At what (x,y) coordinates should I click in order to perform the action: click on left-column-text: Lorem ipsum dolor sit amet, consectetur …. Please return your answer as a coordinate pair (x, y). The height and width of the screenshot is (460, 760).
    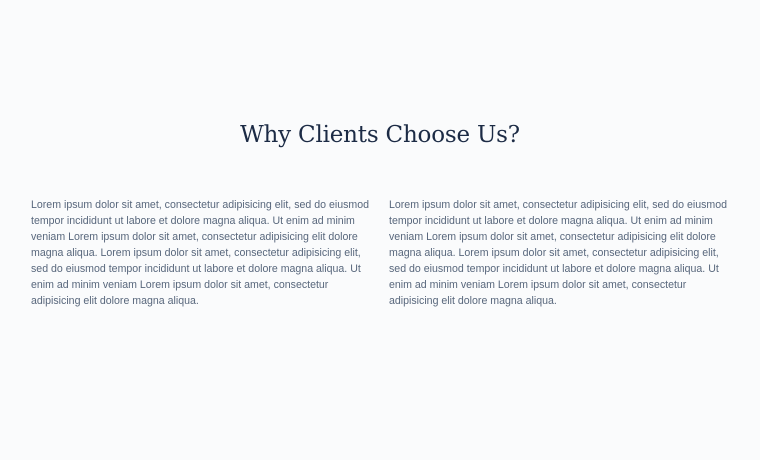
    Looking at the image, I should click on (200, 253).